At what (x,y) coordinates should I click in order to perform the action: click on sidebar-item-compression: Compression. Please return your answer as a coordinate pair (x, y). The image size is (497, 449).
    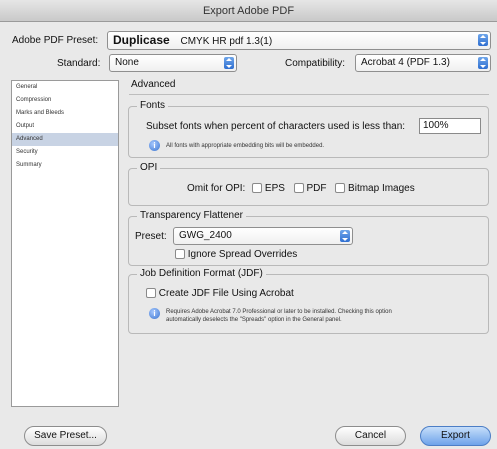
    Looking at the image, I should click on (65, 100).